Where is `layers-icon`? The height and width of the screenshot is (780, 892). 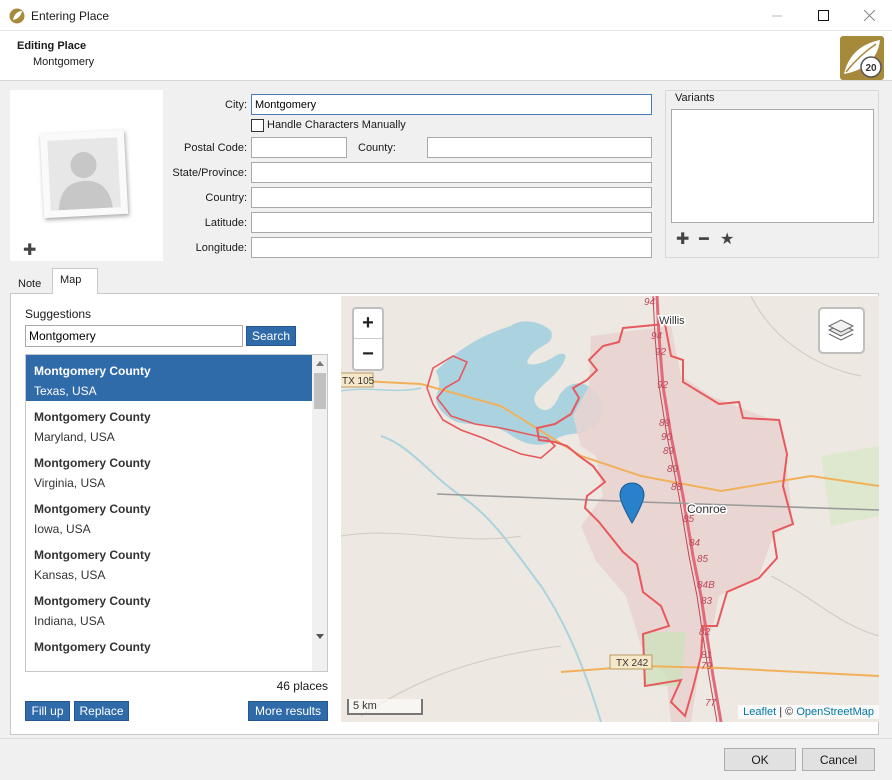 layers-icon is located at coordinates (841, 330).